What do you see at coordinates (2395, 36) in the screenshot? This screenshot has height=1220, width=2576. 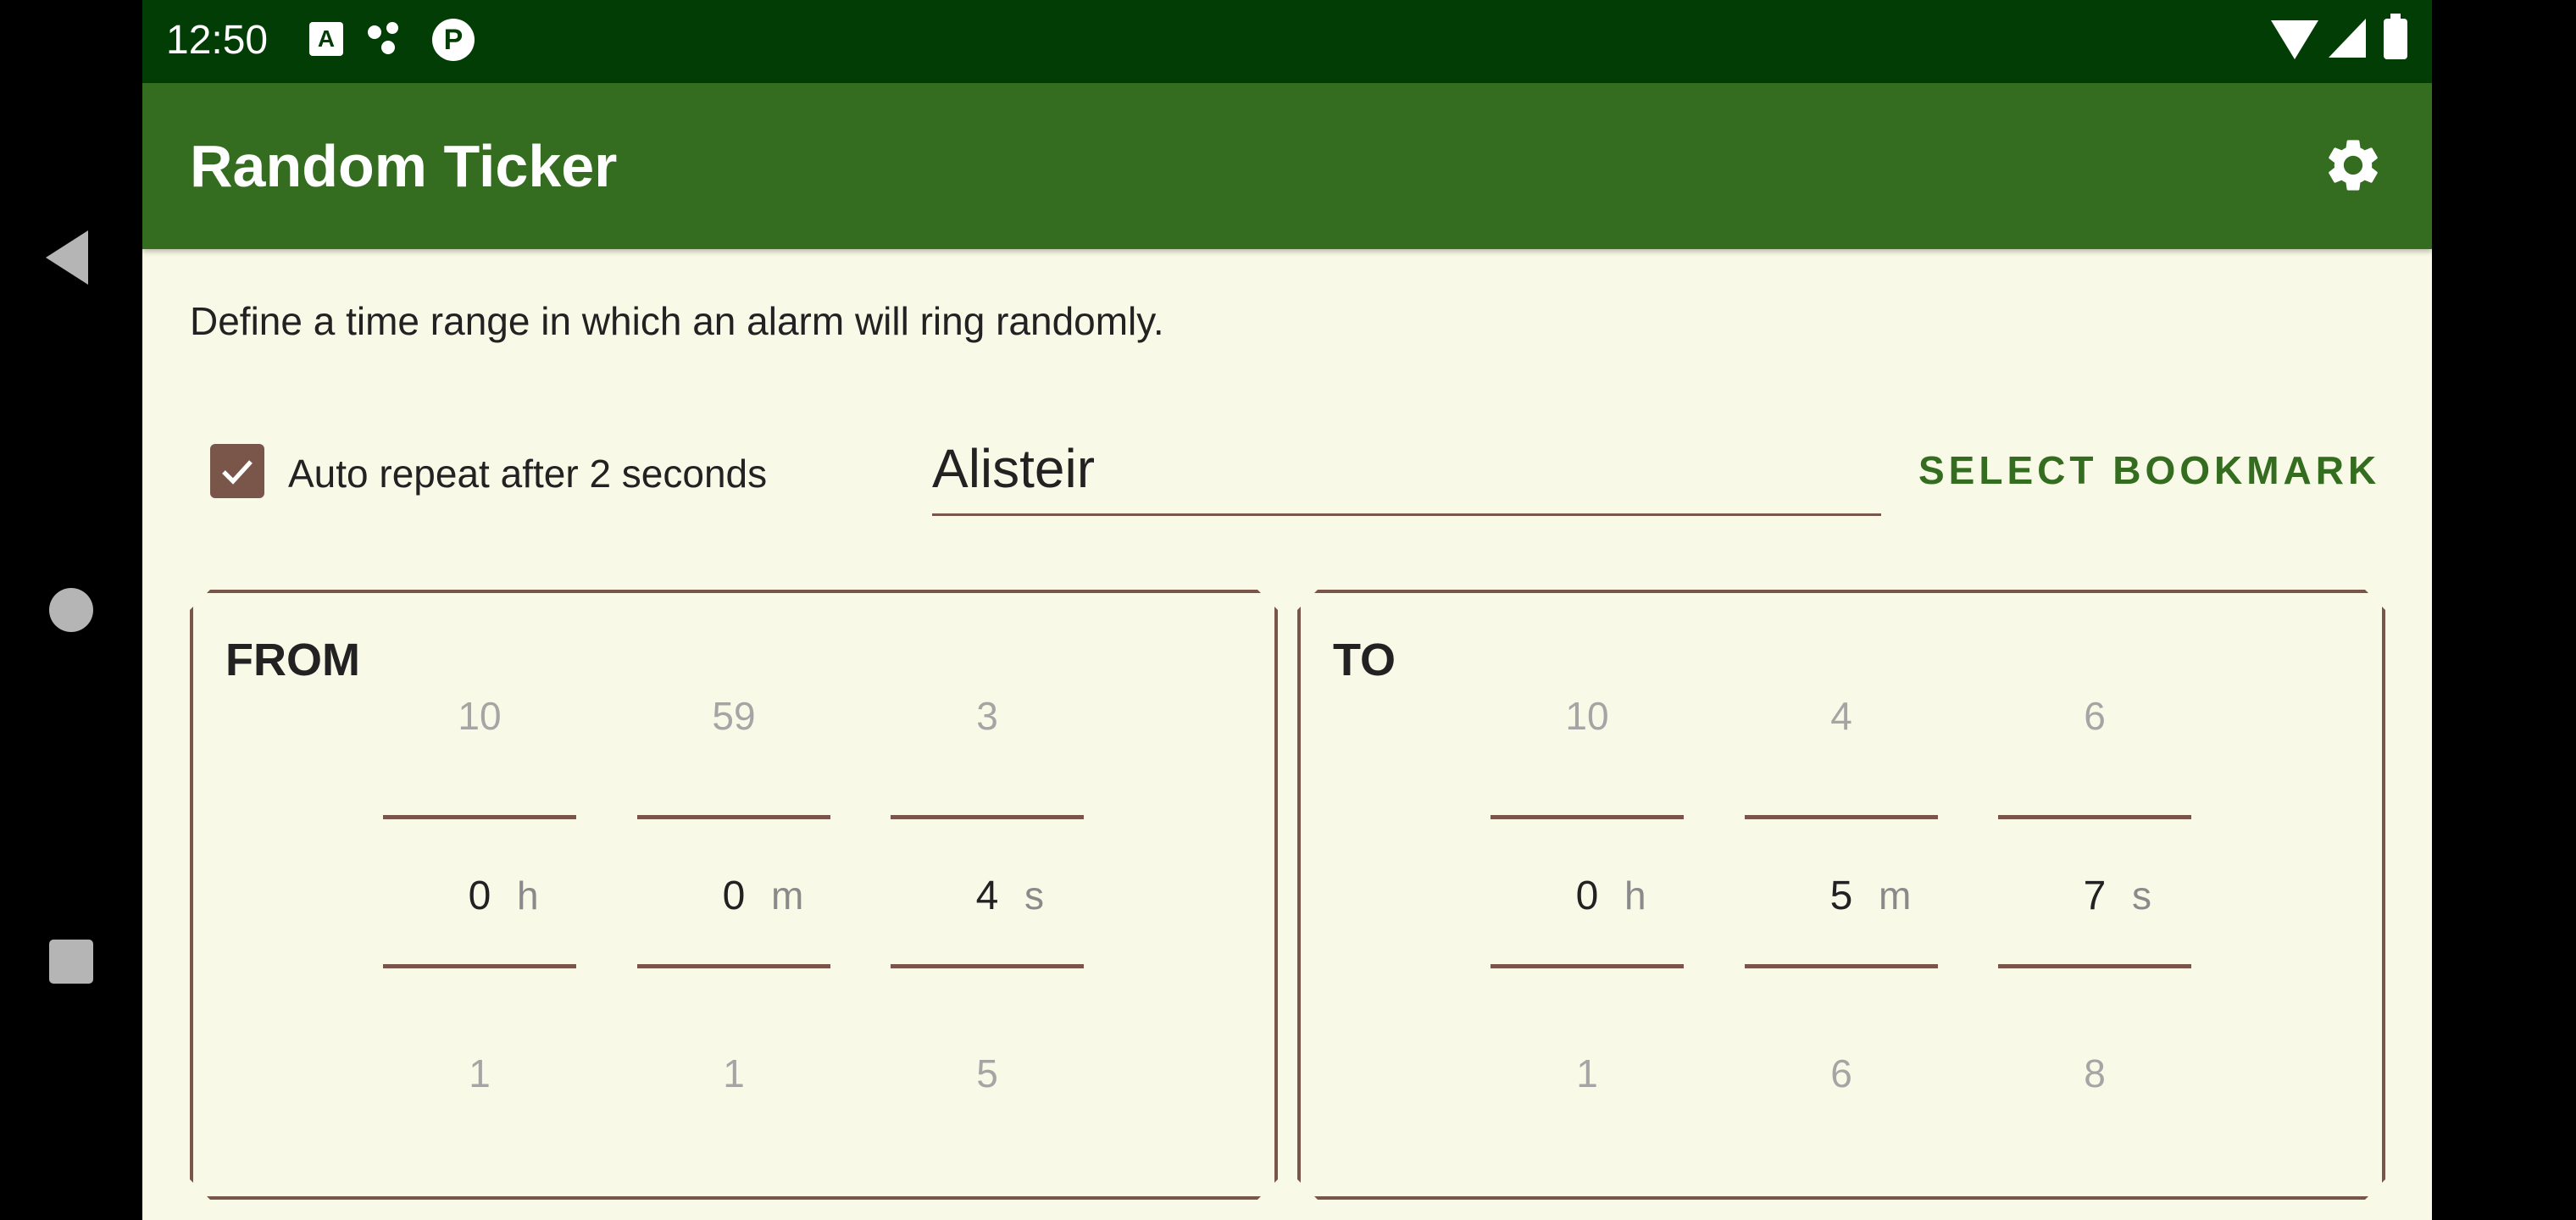 I see `battery-icon` at bounding box center [2395, 36].